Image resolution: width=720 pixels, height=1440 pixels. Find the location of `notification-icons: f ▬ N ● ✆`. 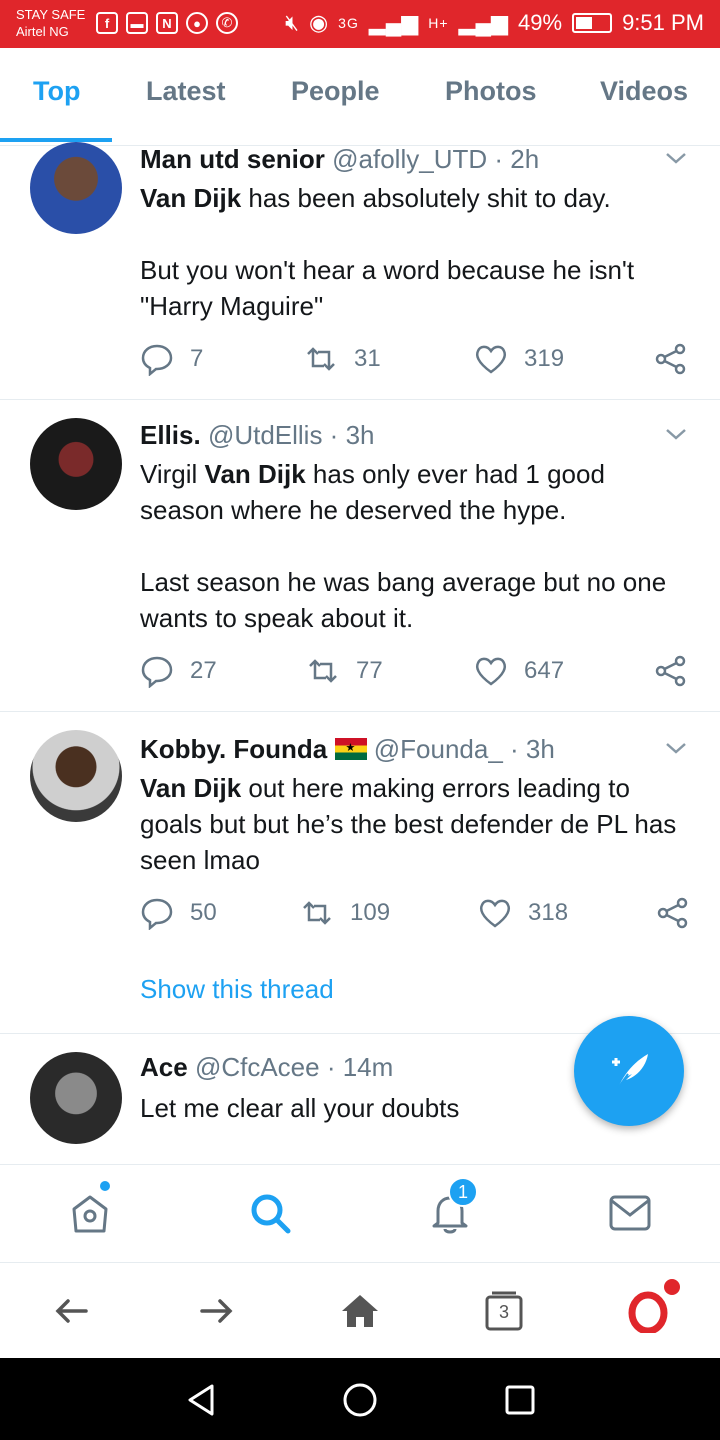

notification-icons: f ▬ N ● ✆ is located at coordinates (167, 23).